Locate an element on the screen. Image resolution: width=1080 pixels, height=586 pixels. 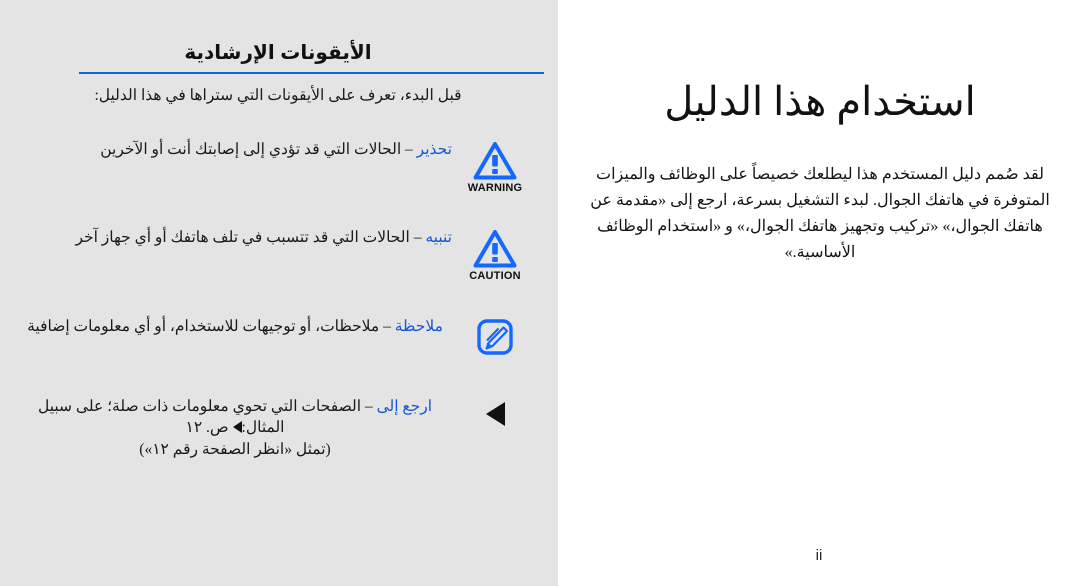
refer-keyword: ارجع إلى is located at coordinates (404, 406).